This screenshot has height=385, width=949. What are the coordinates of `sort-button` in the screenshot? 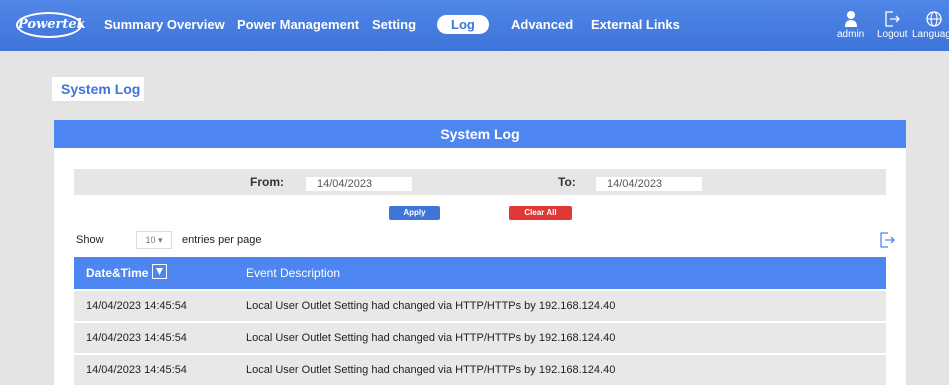 It's located at (159, 271).